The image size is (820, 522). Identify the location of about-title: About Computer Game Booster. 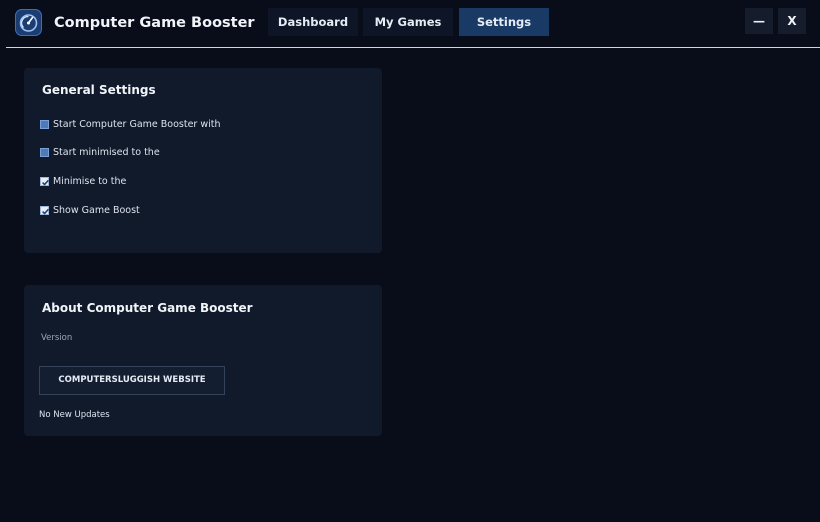
(147, 308).